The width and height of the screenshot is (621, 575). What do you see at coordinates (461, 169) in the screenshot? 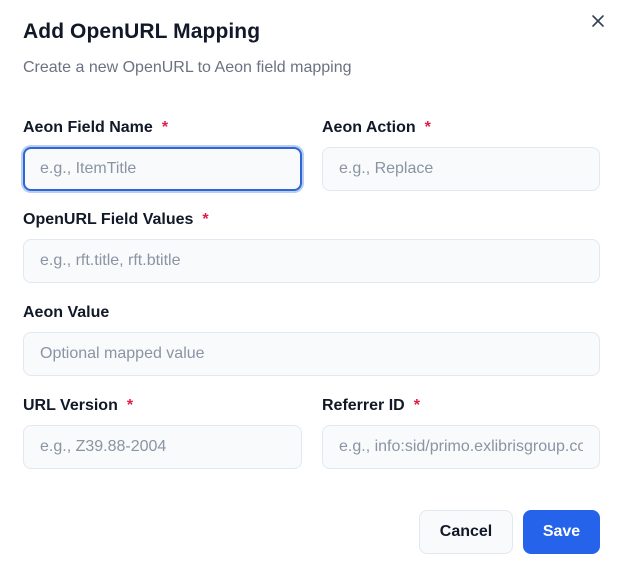
I see `aeon-action-input` at bounding box center [461, 169].